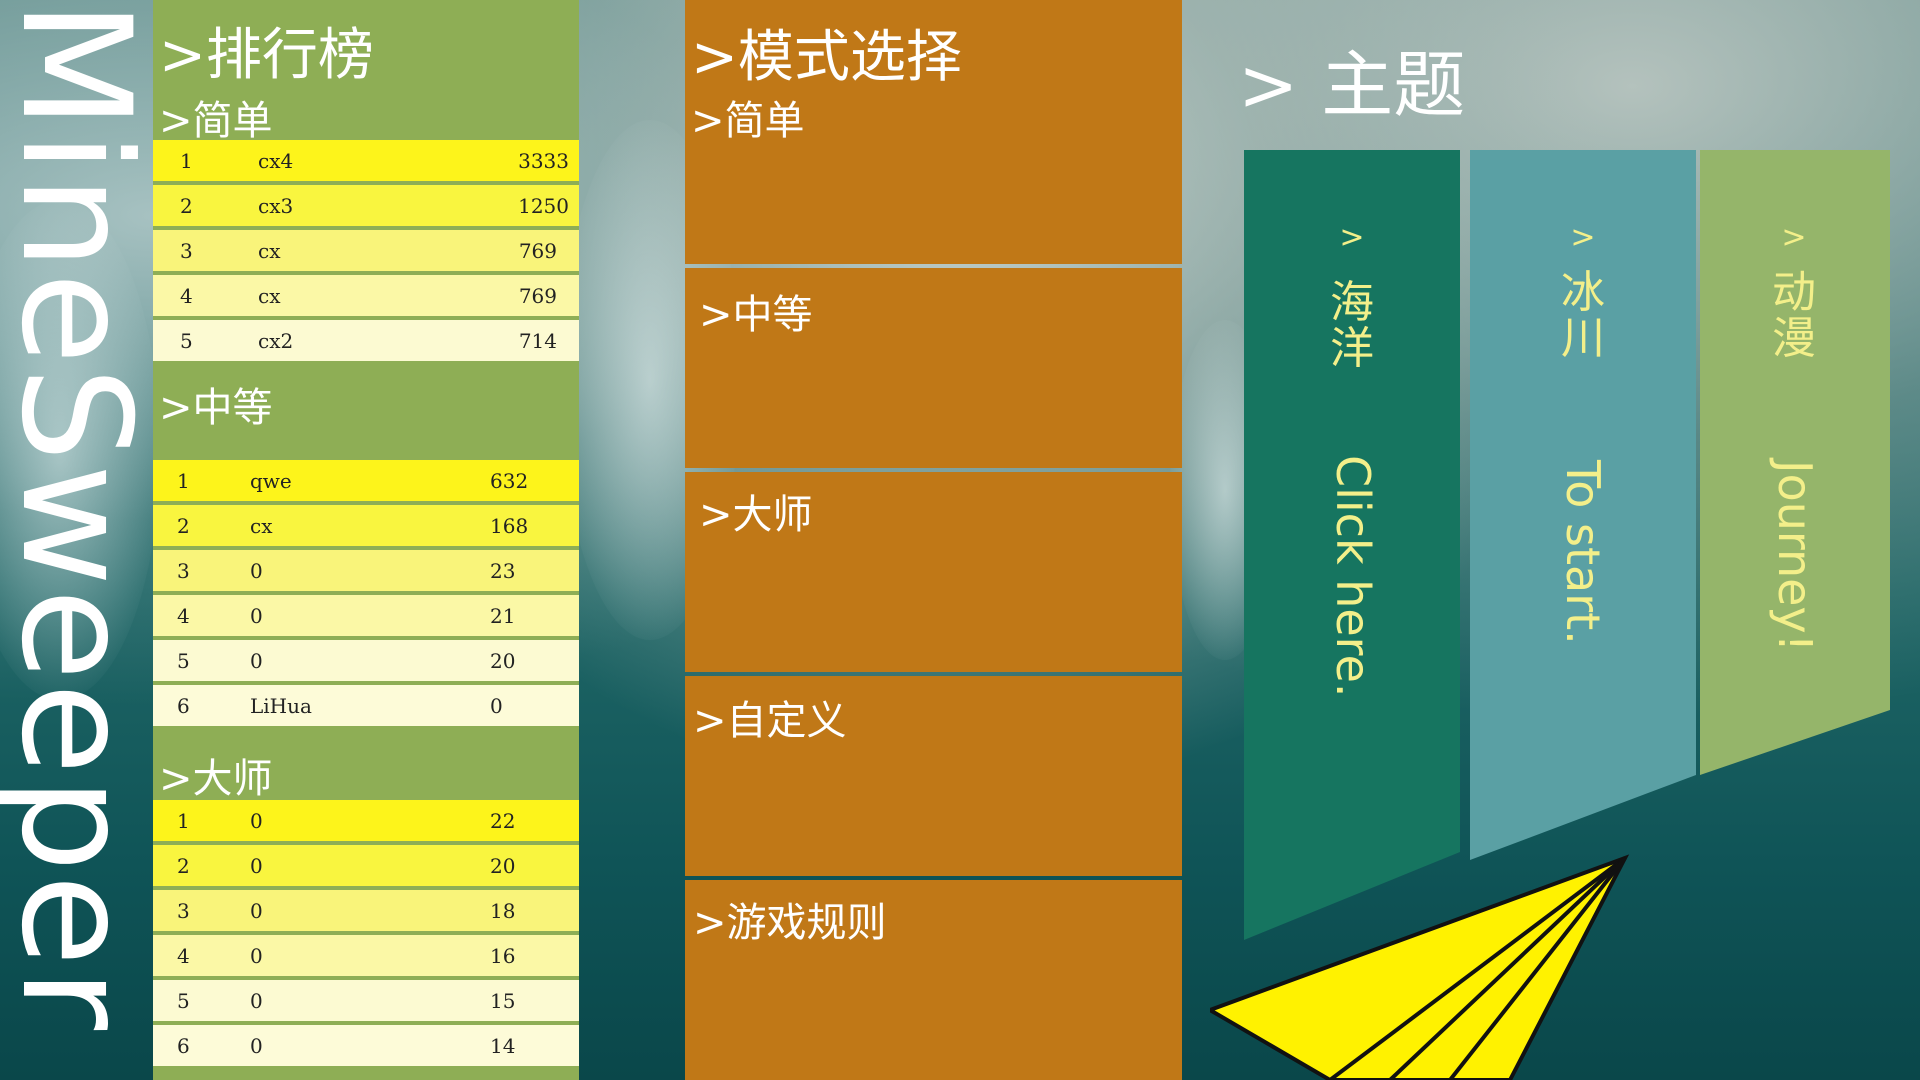 The height and width of the screenshot is (1080, 1920). Describe the element at coordinates (790, 923) in the screenshot. I see `game-rules-label: >游戏规则` at that location.